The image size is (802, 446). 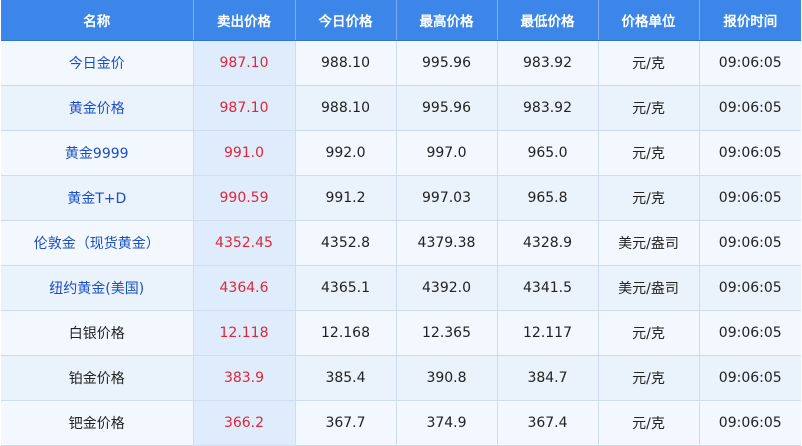 I want to click on low-price: 4328.9, so click(x=548, y=243).